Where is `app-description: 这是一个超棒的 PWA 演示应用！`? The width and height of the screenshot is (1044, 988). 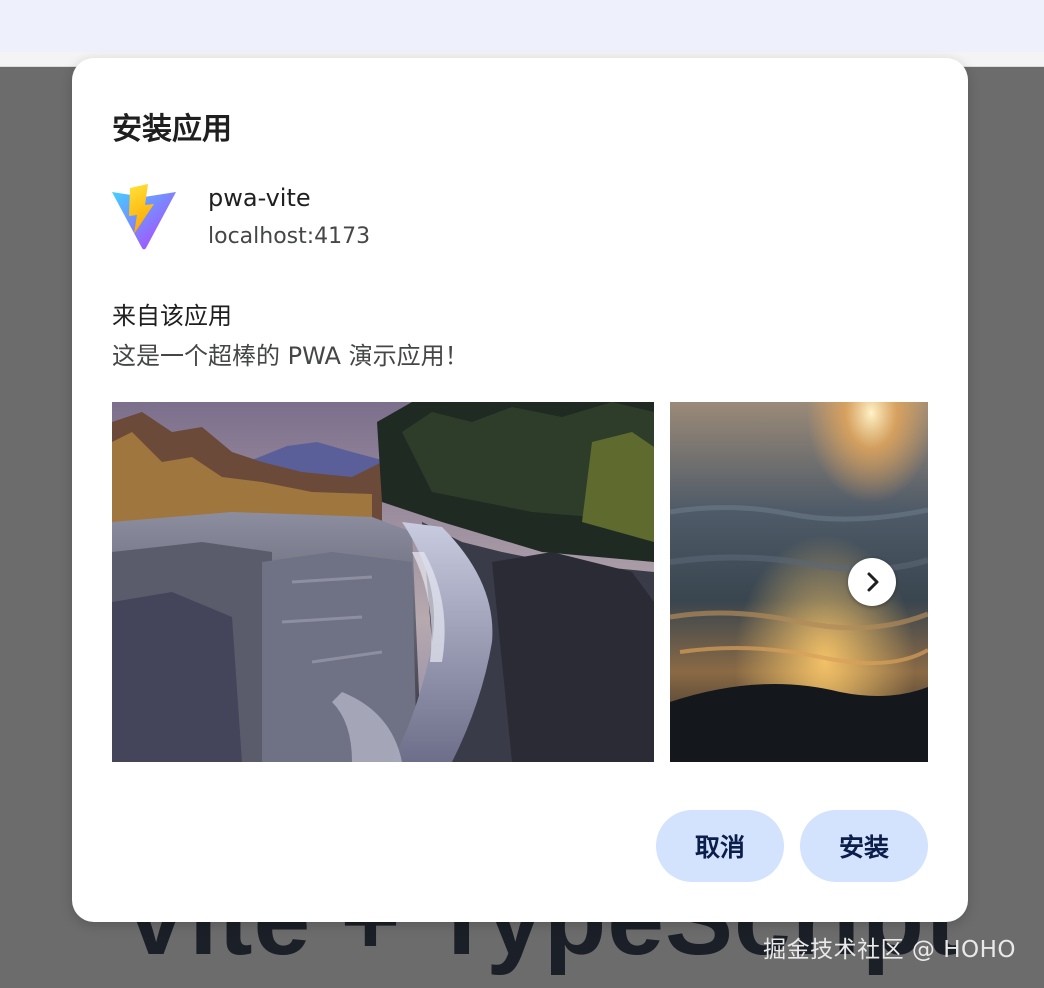 app-description: 这是一个超棒的 PWA 演示应用！ is located at coordinates (290, 356).